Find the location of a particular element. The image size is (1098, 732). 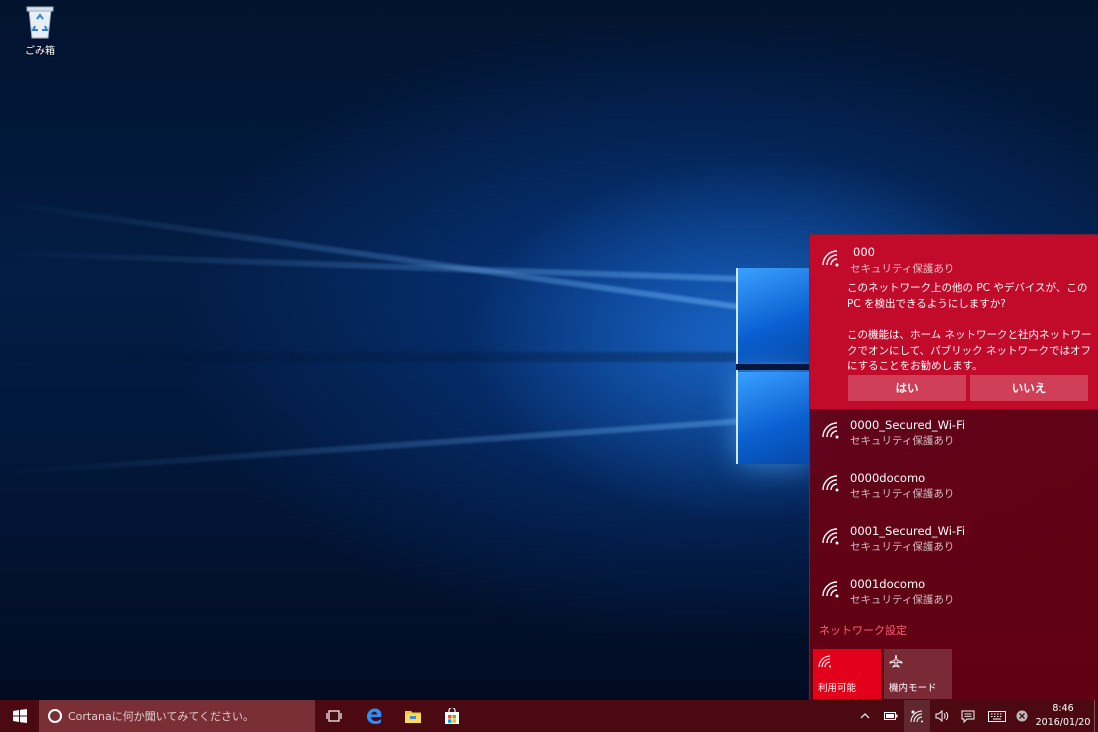

taskbar: Cortanaに何か聞いてみてください。 8:46 2016/01/20 is located at coordinates (549, 716).